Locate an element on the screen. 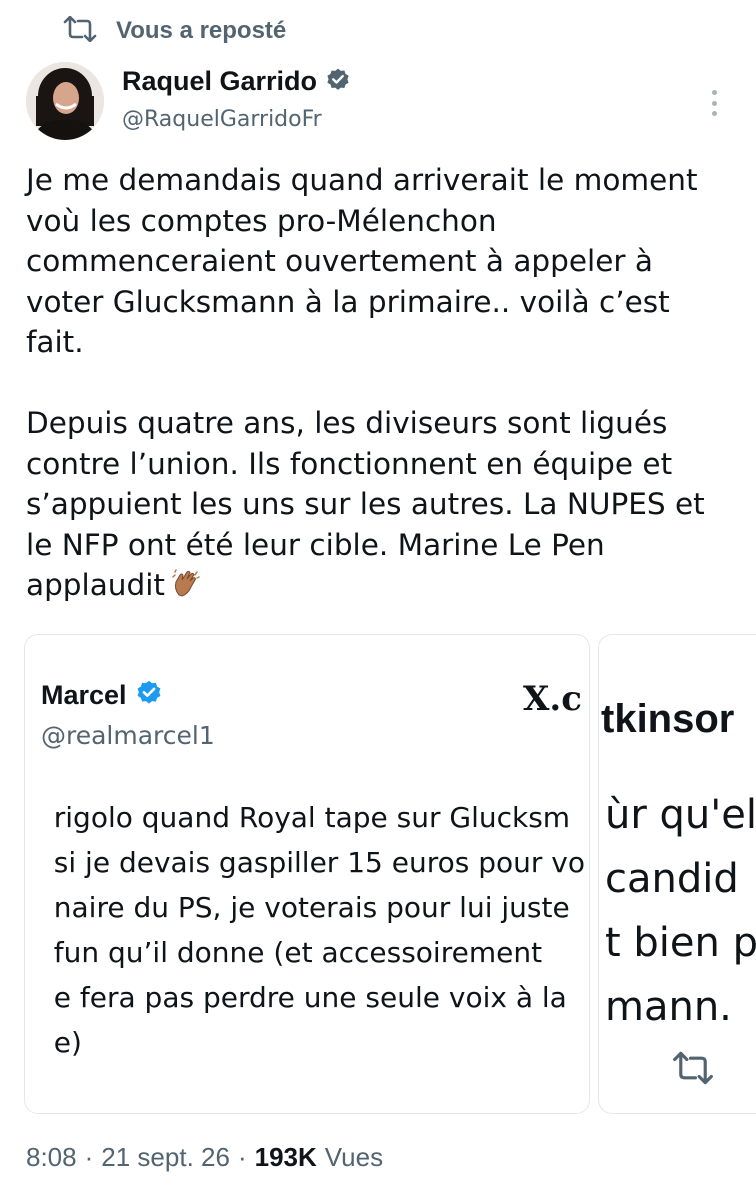 This screenshot has width=756, height=1200. card-text-line: fun qu’il donne (et accessoirement is located at coordinates (298, 952).